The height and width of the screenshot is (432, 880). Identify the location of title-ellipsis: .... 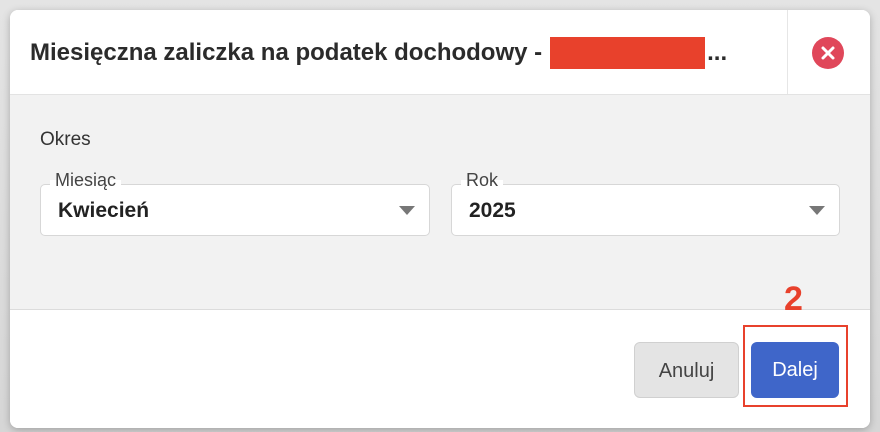
(717, 52).